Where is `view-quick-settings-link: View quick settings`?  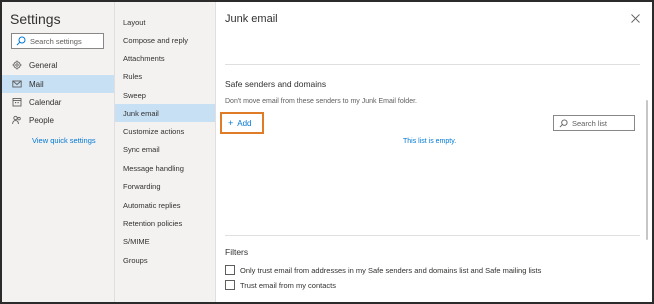 view-quick-settings-link: View quick settings is located at coordinates (64, 140).